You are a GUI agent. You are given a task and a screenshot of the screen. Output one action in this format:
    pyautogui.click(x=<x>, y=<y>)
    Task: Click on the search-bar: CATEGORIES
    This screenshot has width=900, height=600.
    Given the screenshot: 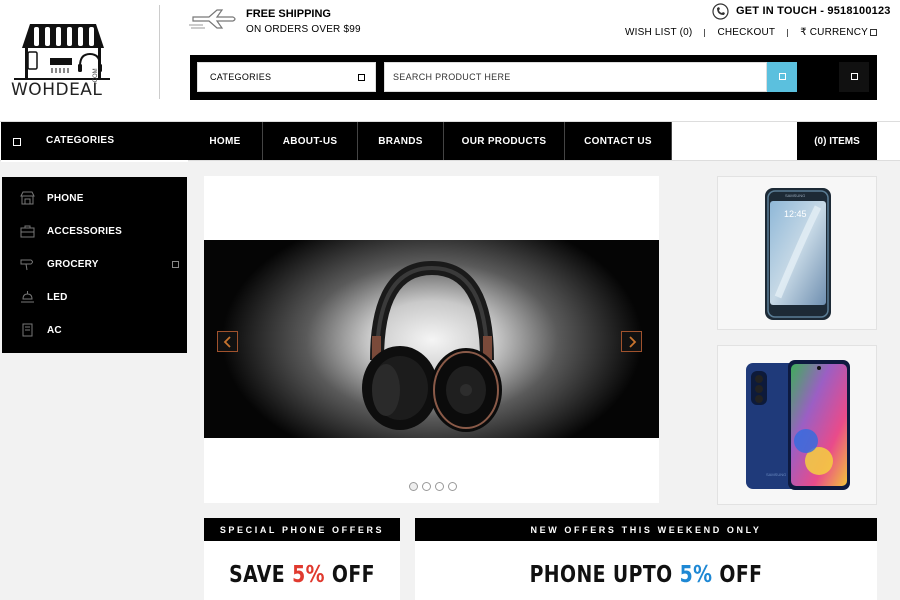 What is the action you would take?
    pyautogui.click(x=533, y=77)
    